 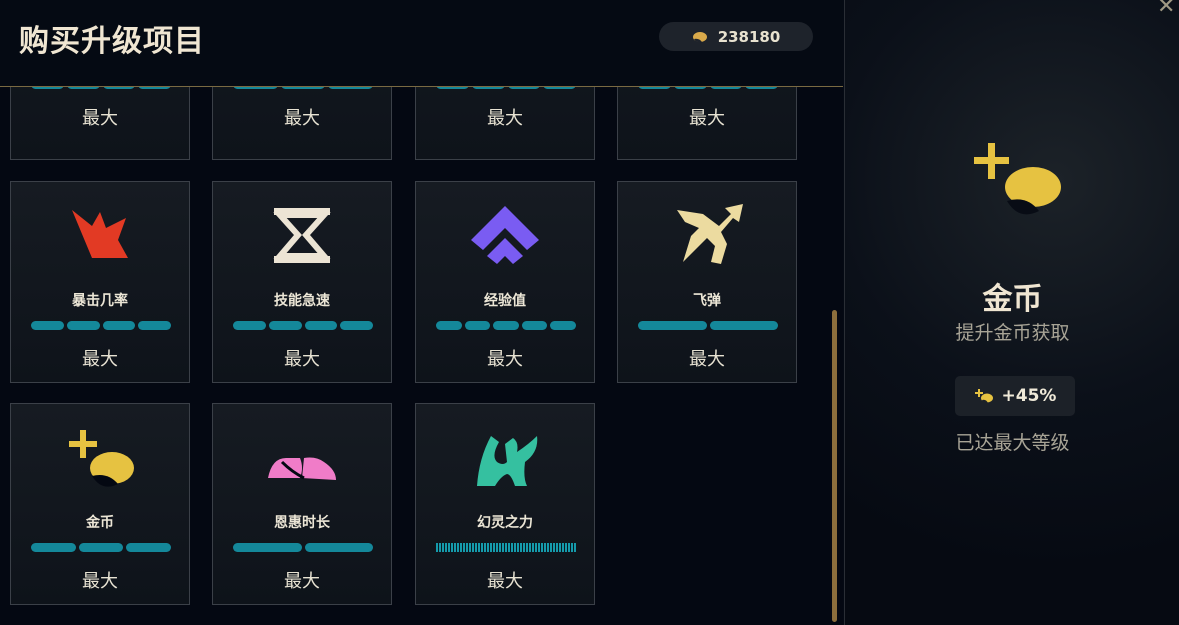 I want to click on header-bar: 购买升级项目 238180, so click(x=421, y=43).